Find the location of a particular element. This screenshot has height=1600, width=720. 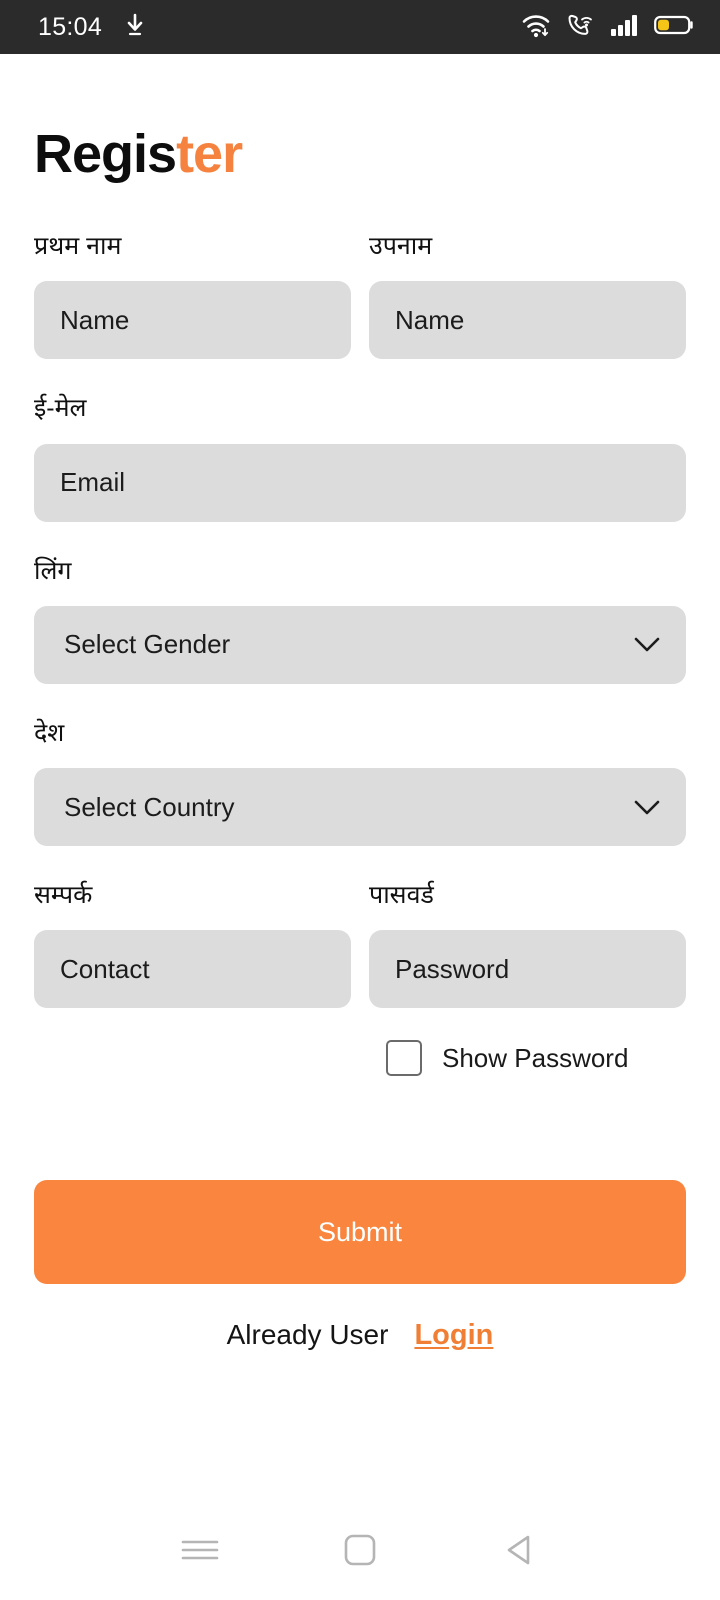

menu-recents-icon is located at coordinates (200, 1552).